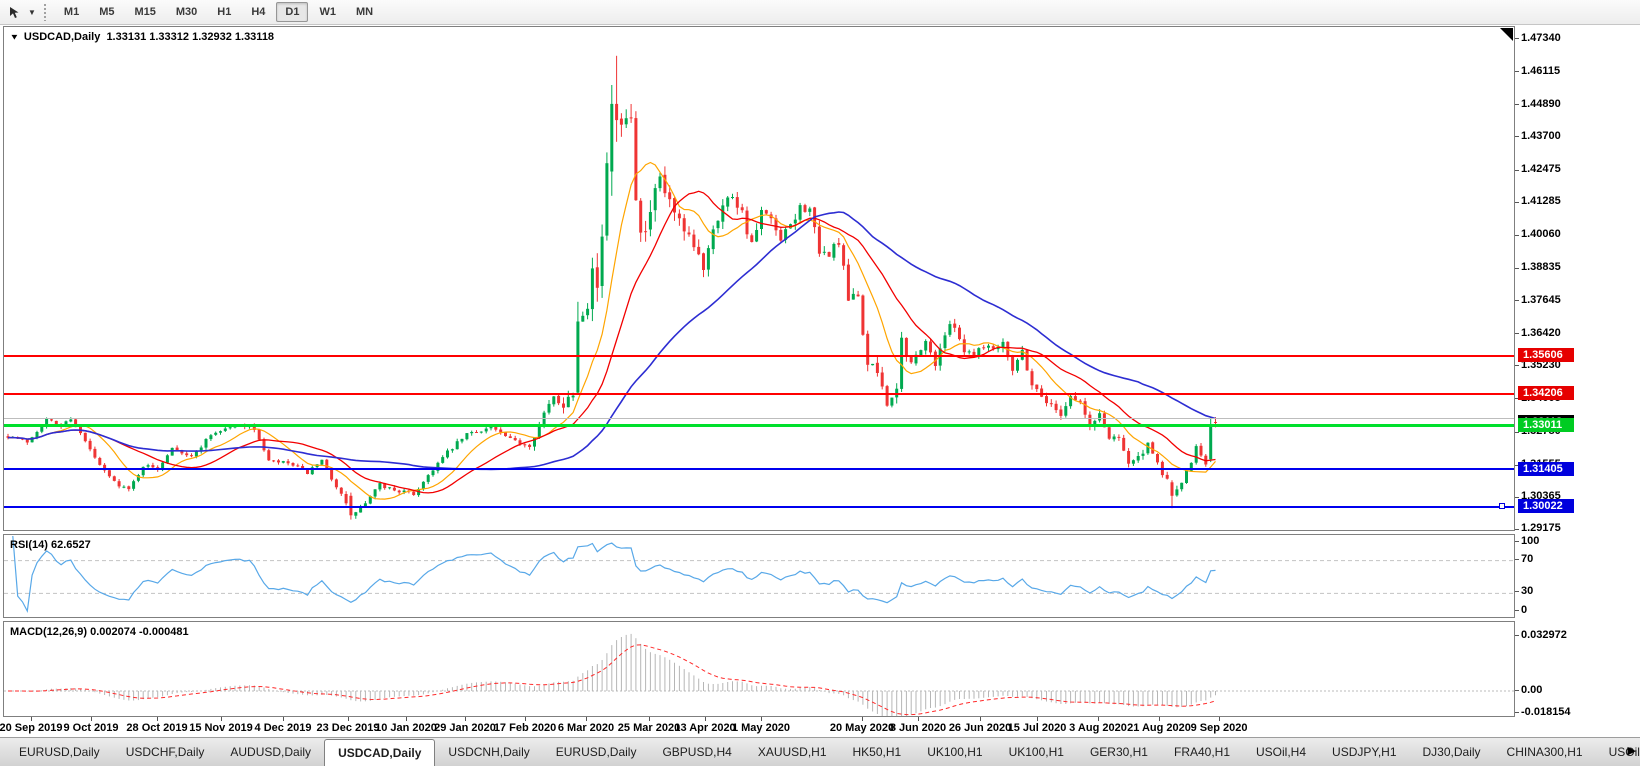 Image resolution: width=1640 pixels, height=766 pixels. I want to click on tab-USDCAD-Daily: USDCAD,Daily, so click(380, 752).